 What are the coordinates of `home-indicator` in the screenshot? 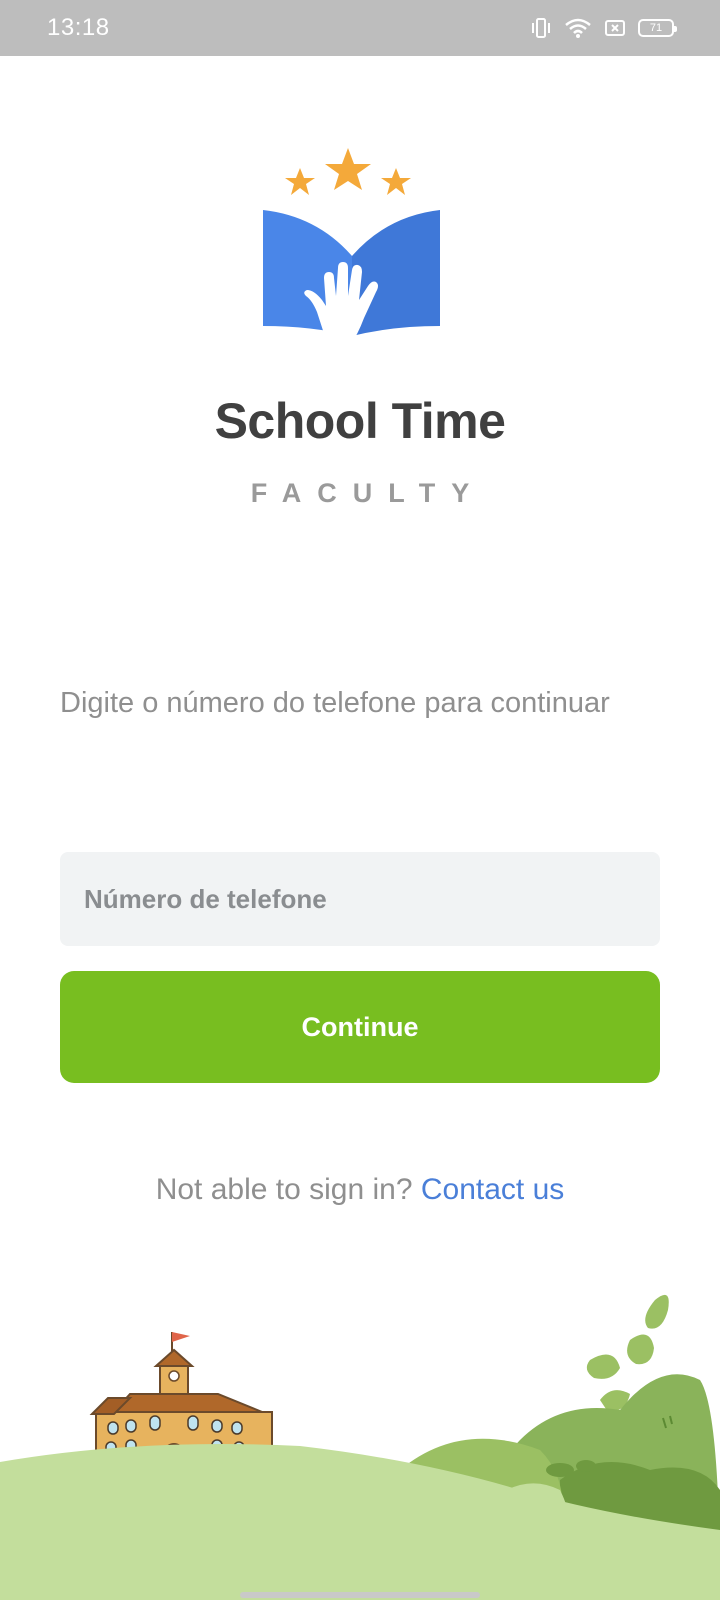 It's located at (360, 1595).